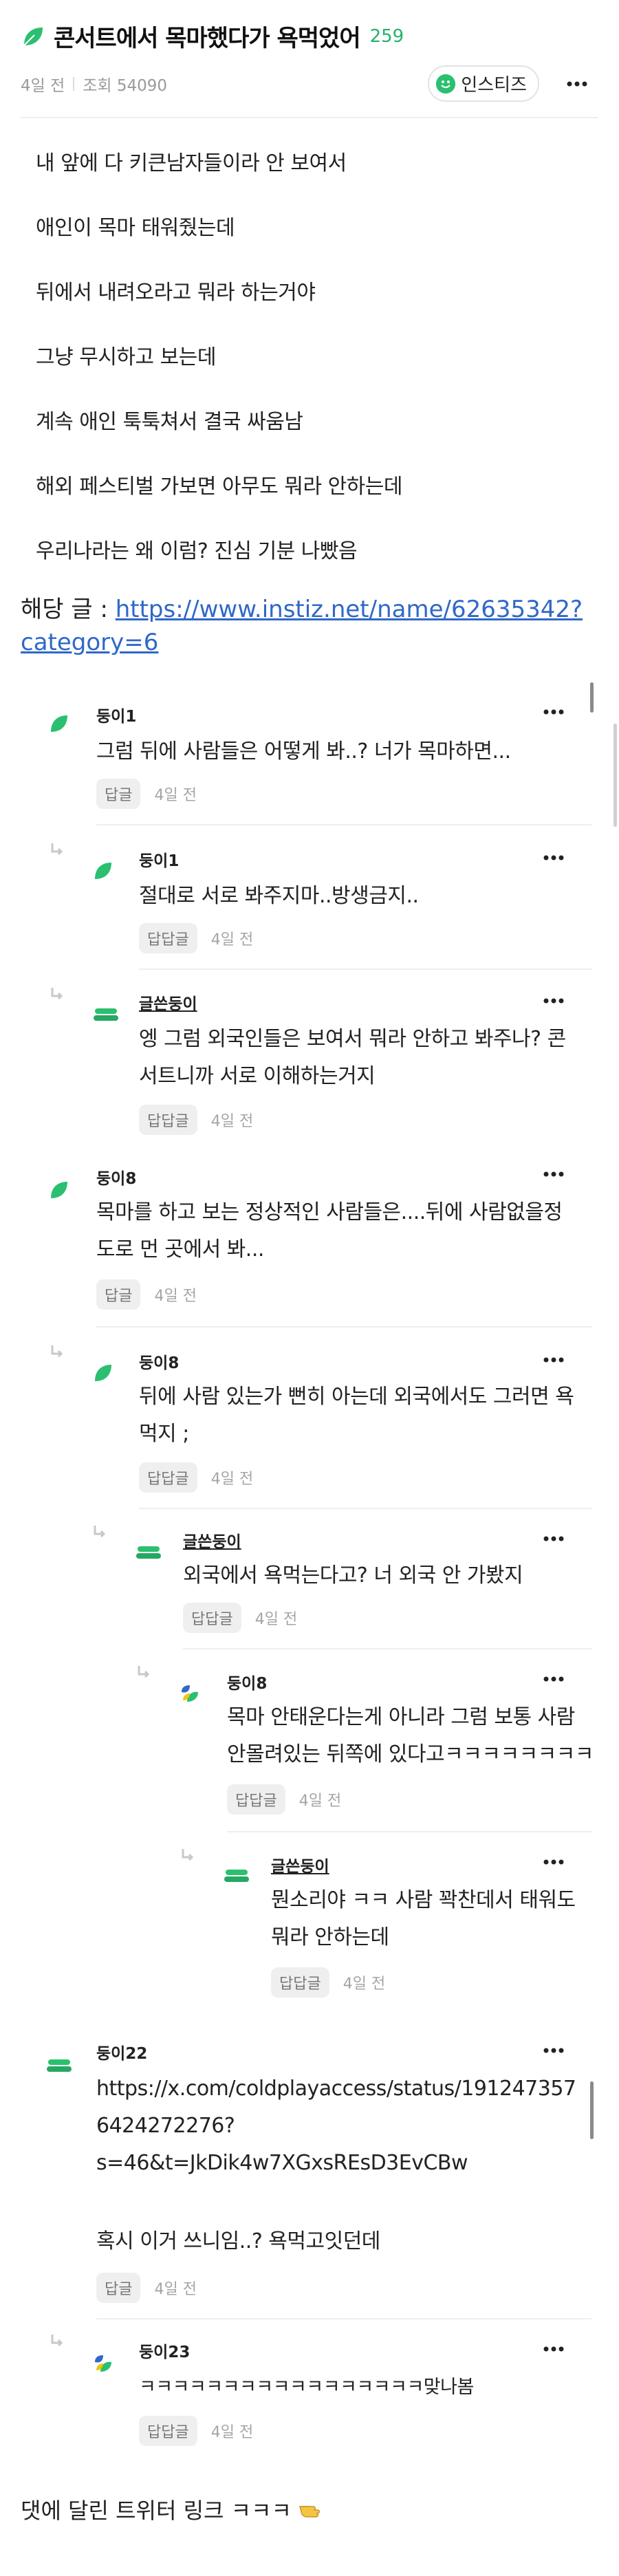  Describe the element at coordinates (156, 2511) in the screenshot. I see `footer-caption-text: 댓에 달린 트위터 링크 ㅋㅋㅋ` at that location.